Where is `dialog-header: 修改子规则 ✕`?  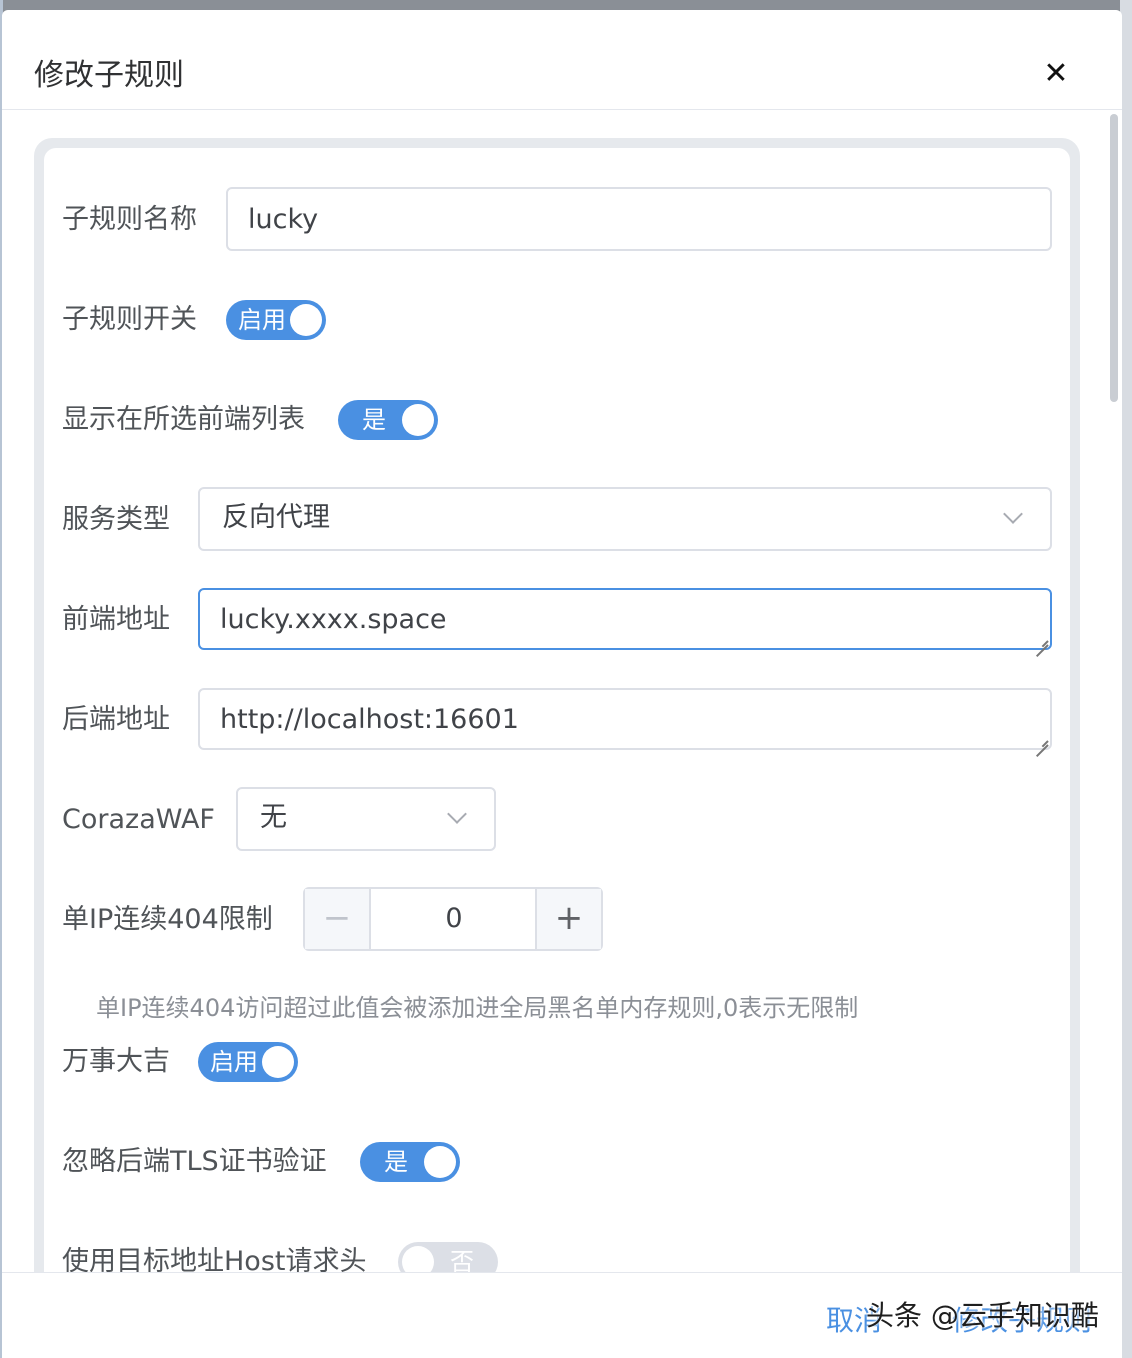 dialog-header: 修改子规则 ✕ is located at coordinates (562, 60).